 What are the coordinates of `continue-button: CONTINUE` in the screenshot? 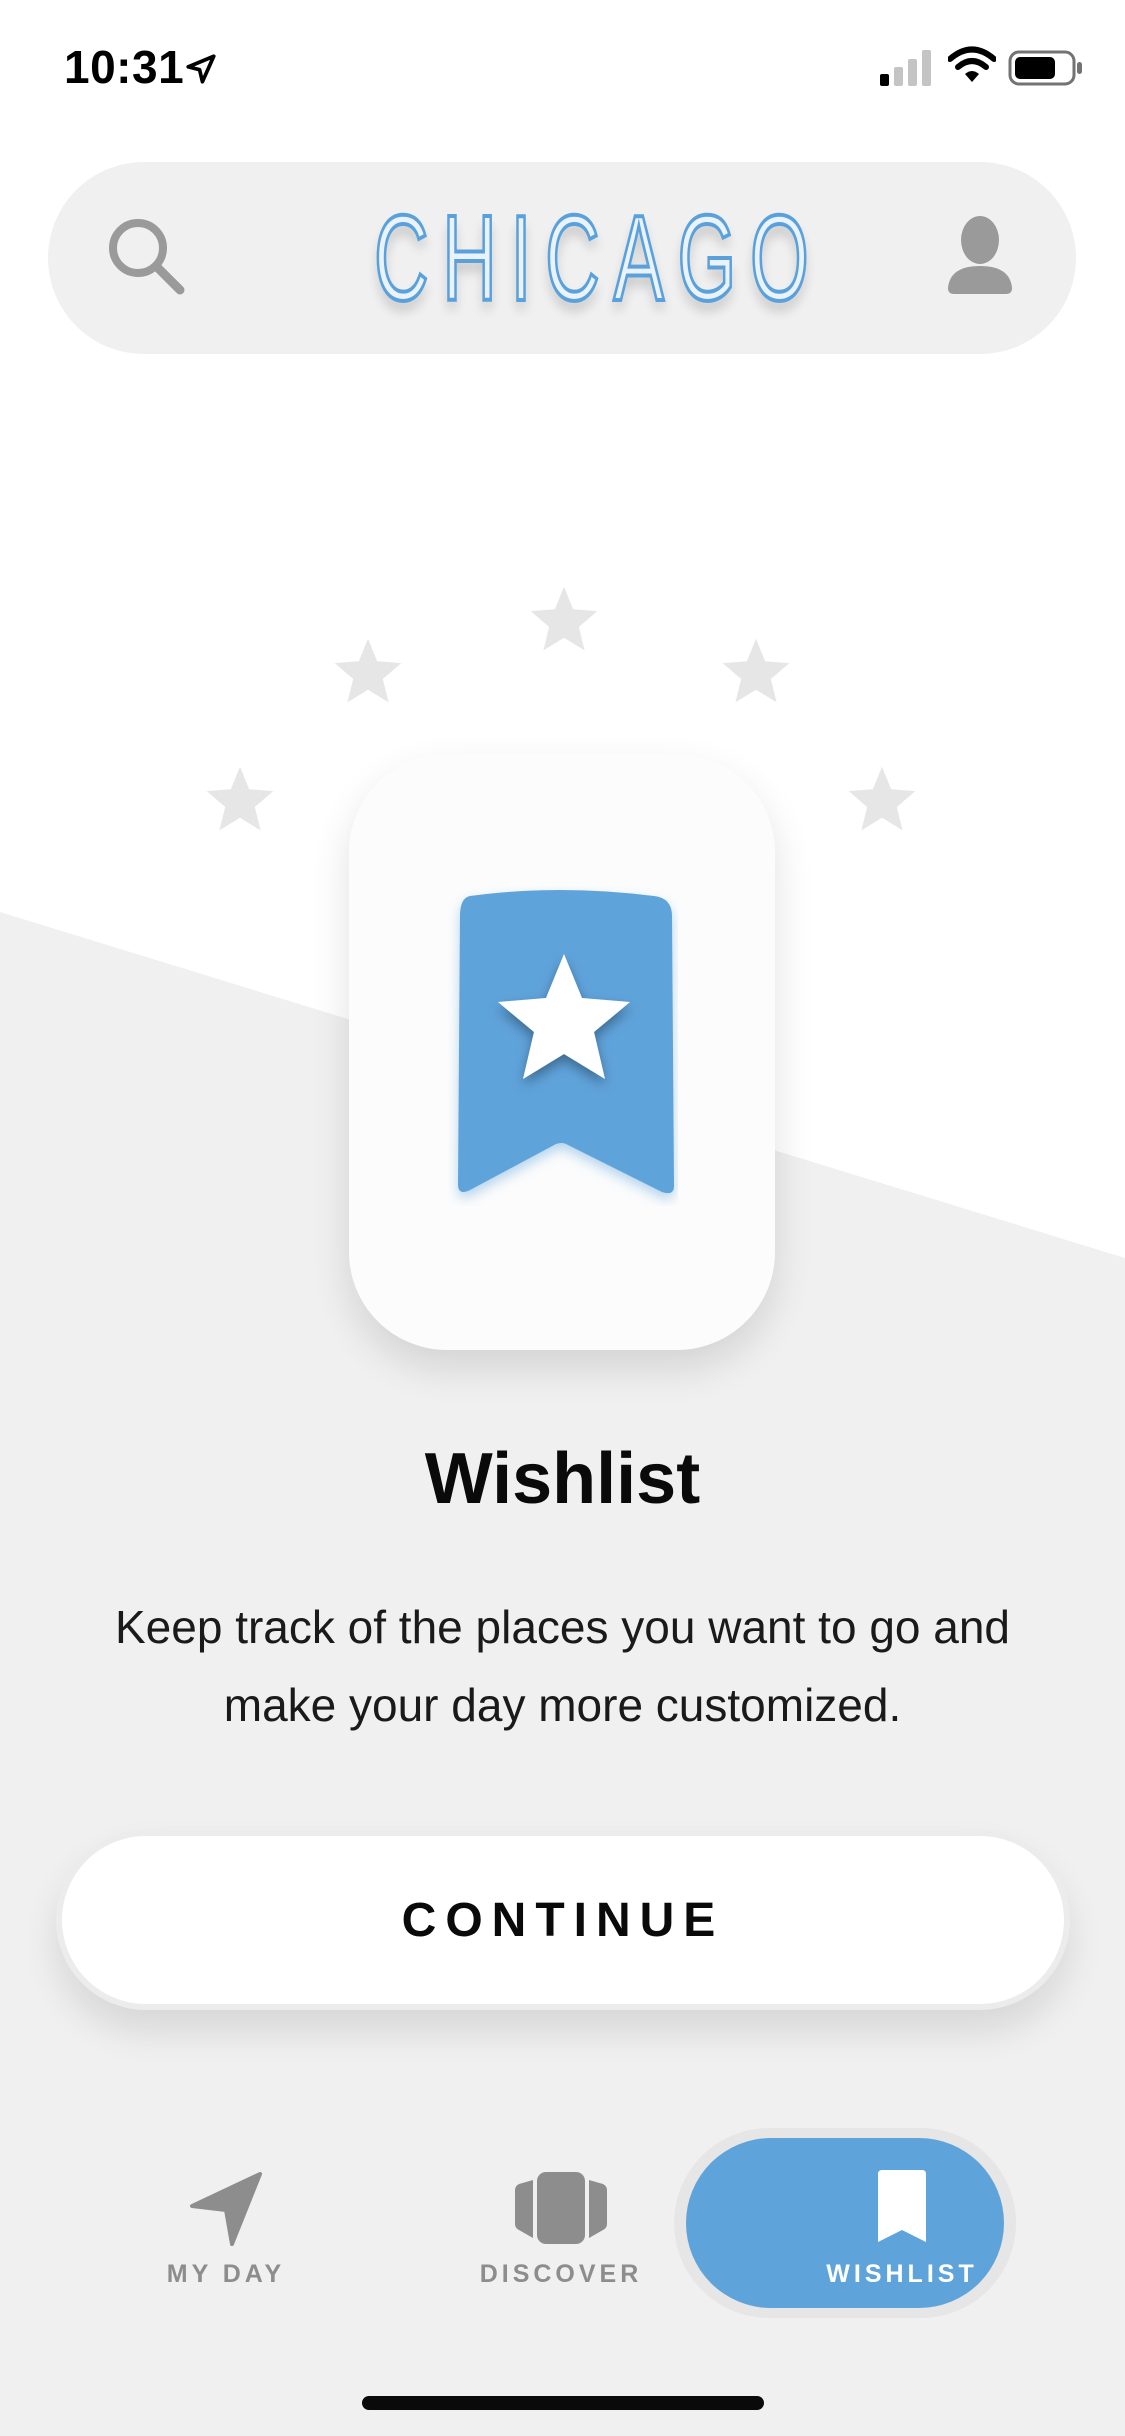 It's located at (563, 1920).